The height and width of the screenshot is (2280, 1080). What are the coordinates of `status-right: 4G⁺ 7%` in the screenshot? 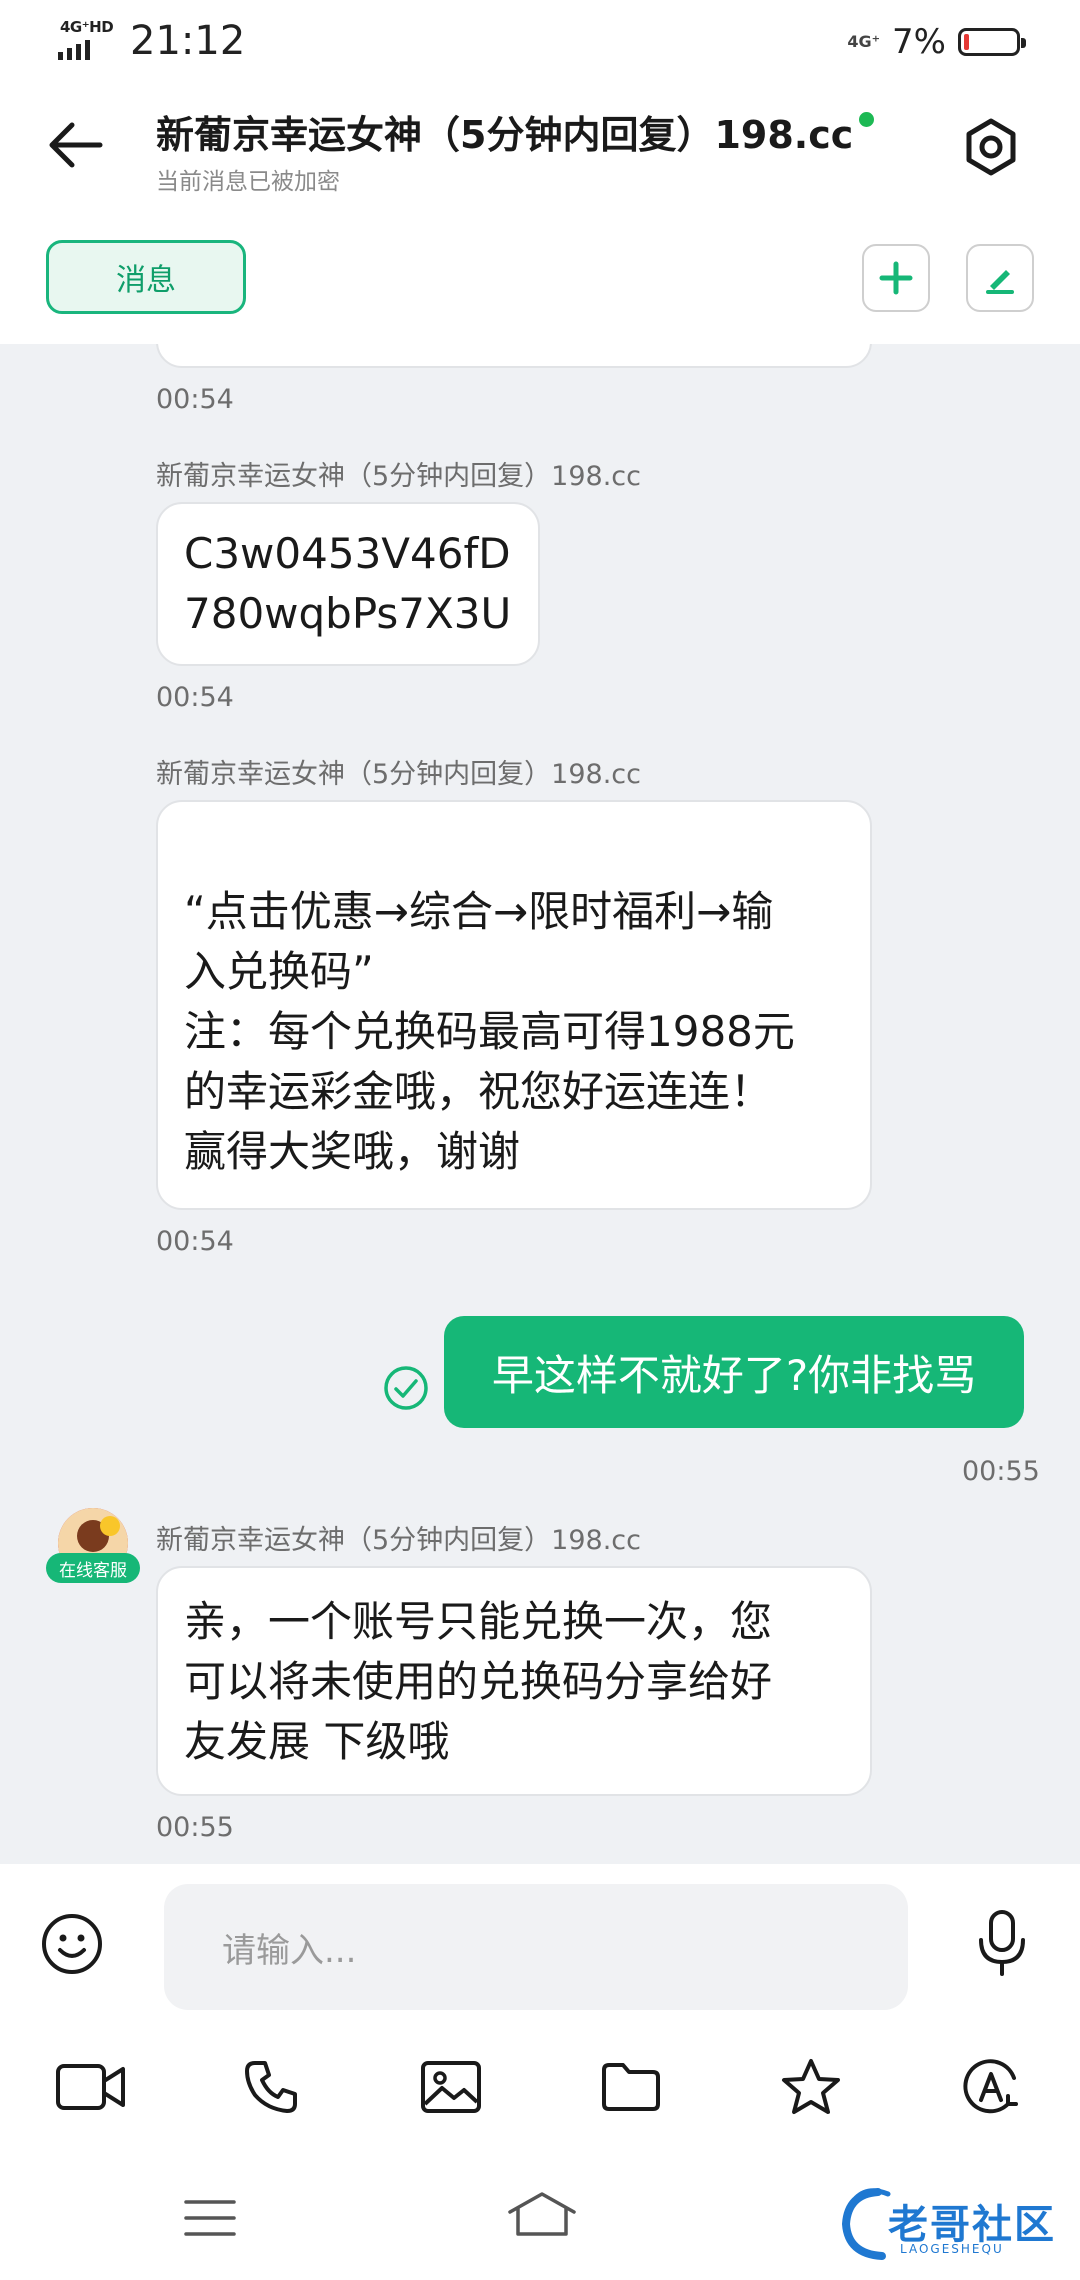 It's located at (936, 42).